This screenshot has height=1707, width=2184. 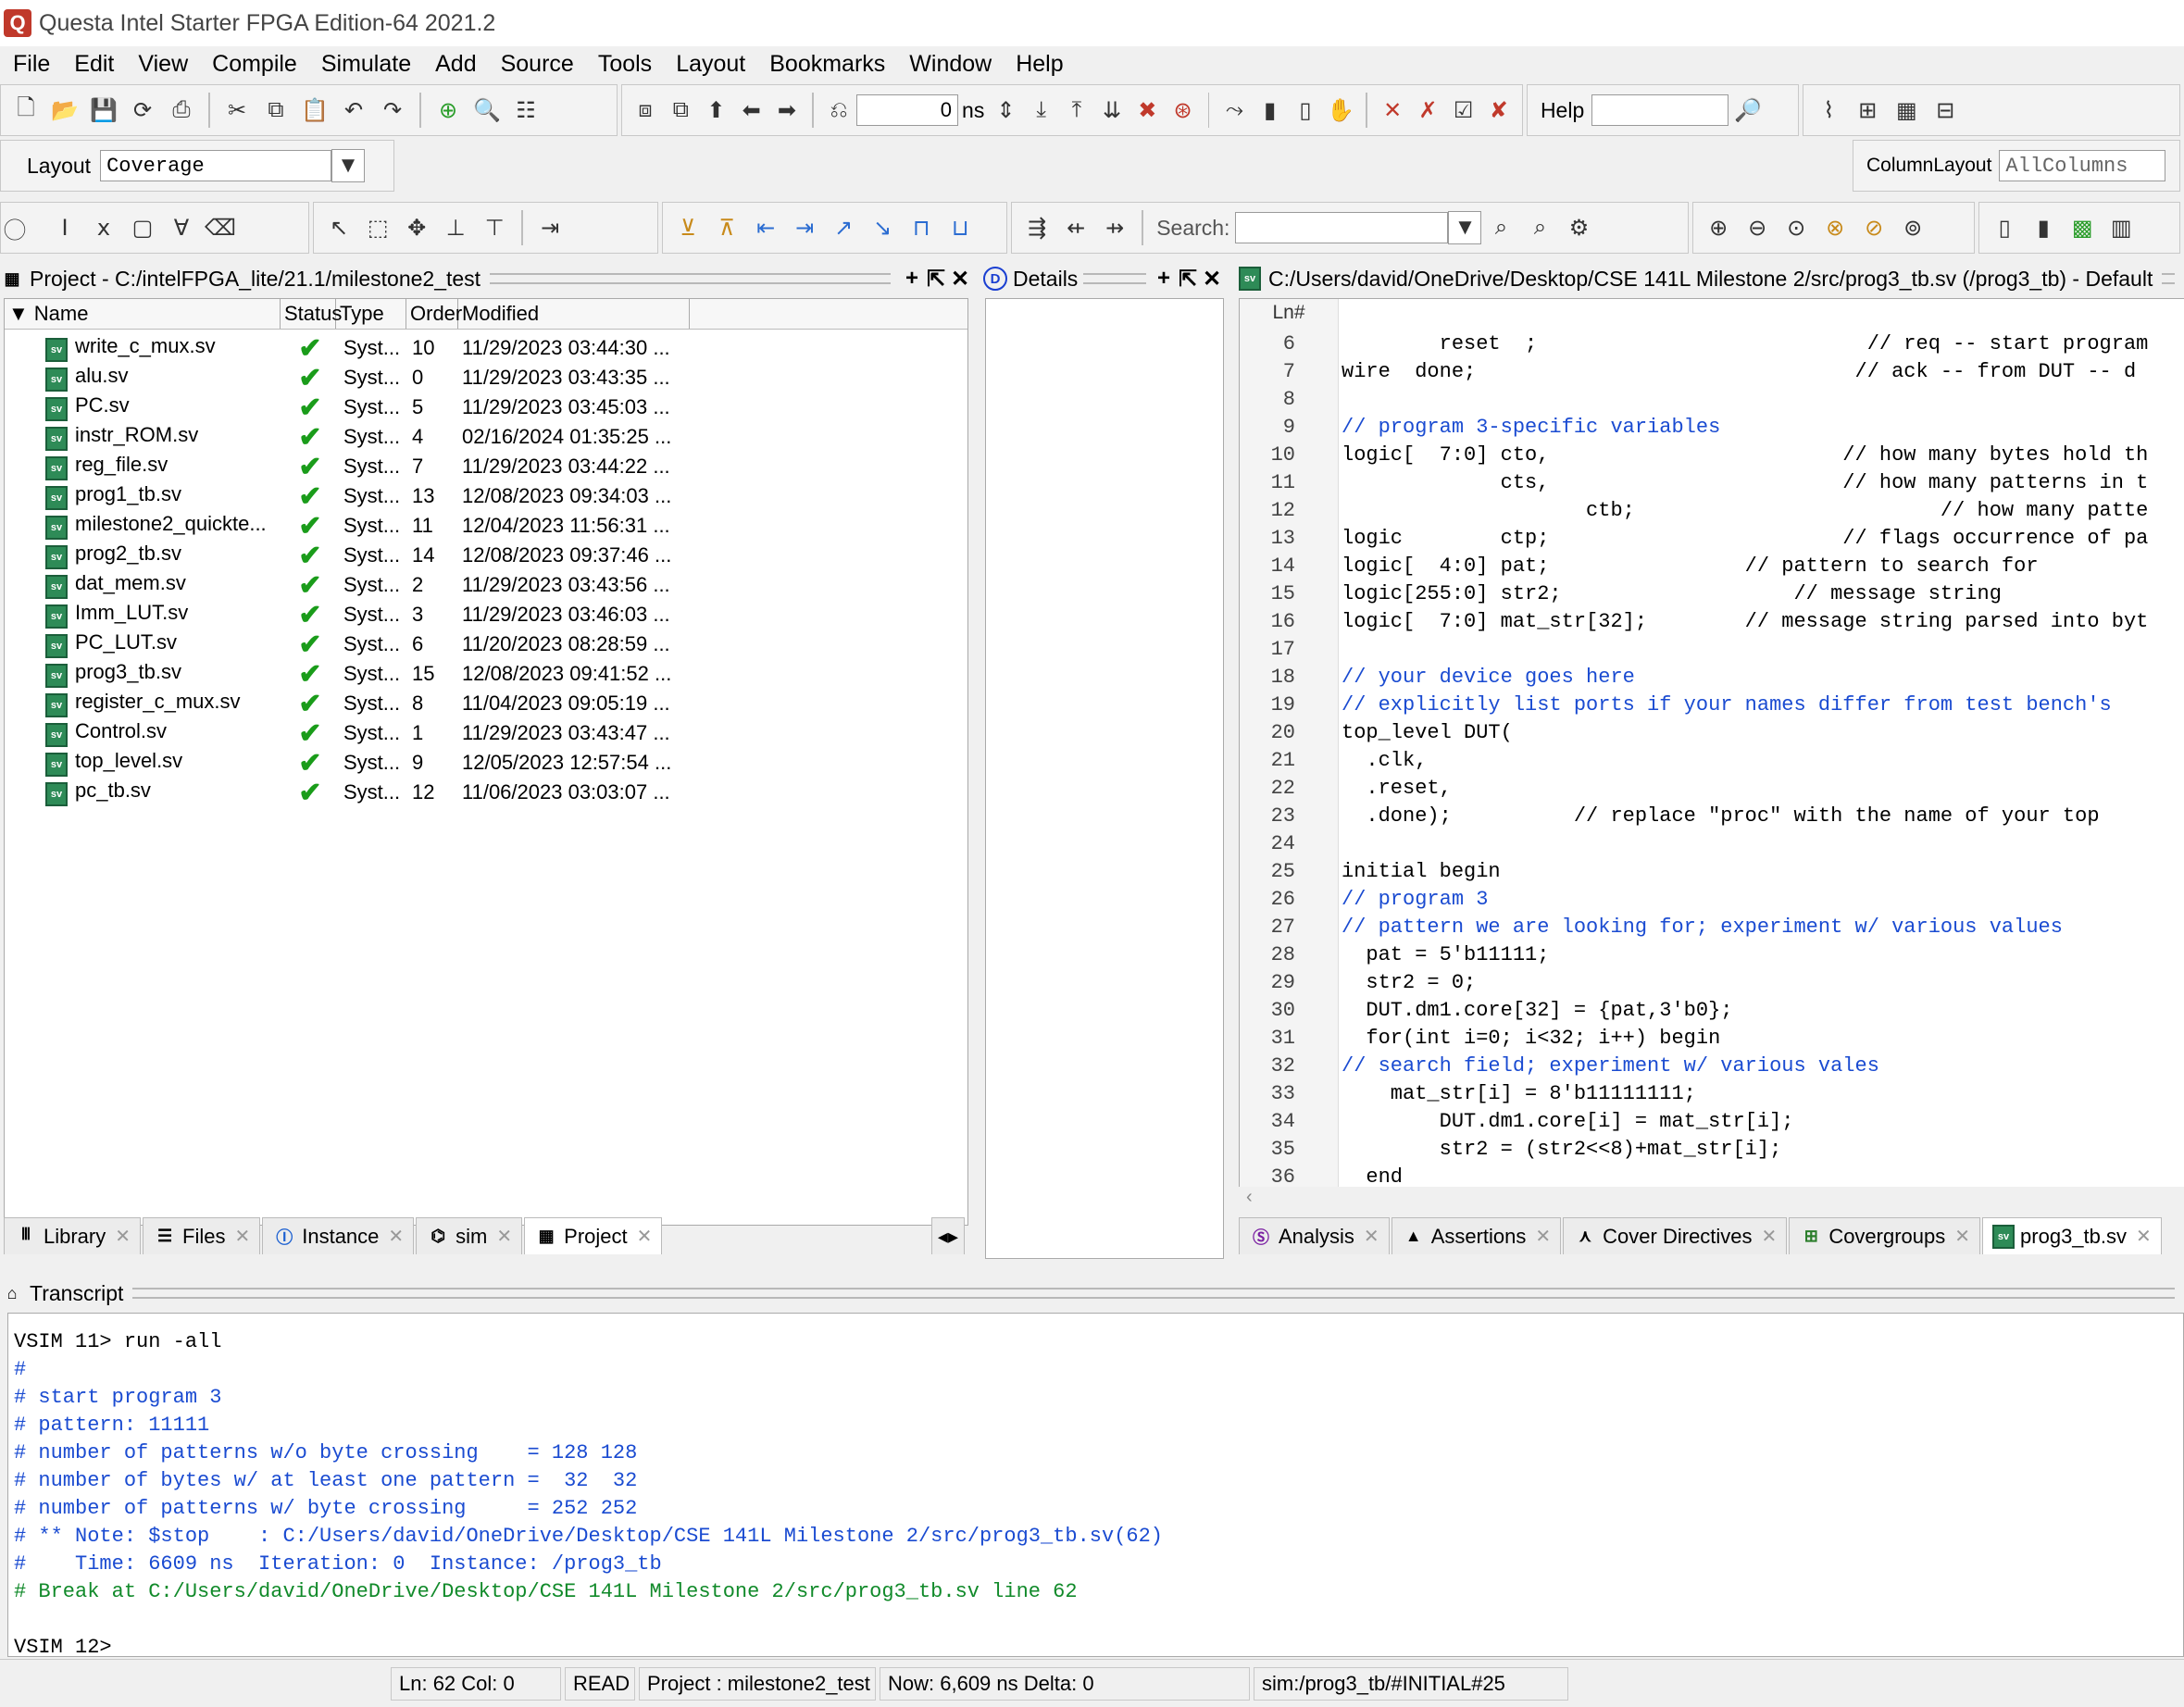 What do you see at coordinates (960, 227) in the screenshot?
I see `pulse-neg-icon: ⊔` at bounding box center [960, 227].